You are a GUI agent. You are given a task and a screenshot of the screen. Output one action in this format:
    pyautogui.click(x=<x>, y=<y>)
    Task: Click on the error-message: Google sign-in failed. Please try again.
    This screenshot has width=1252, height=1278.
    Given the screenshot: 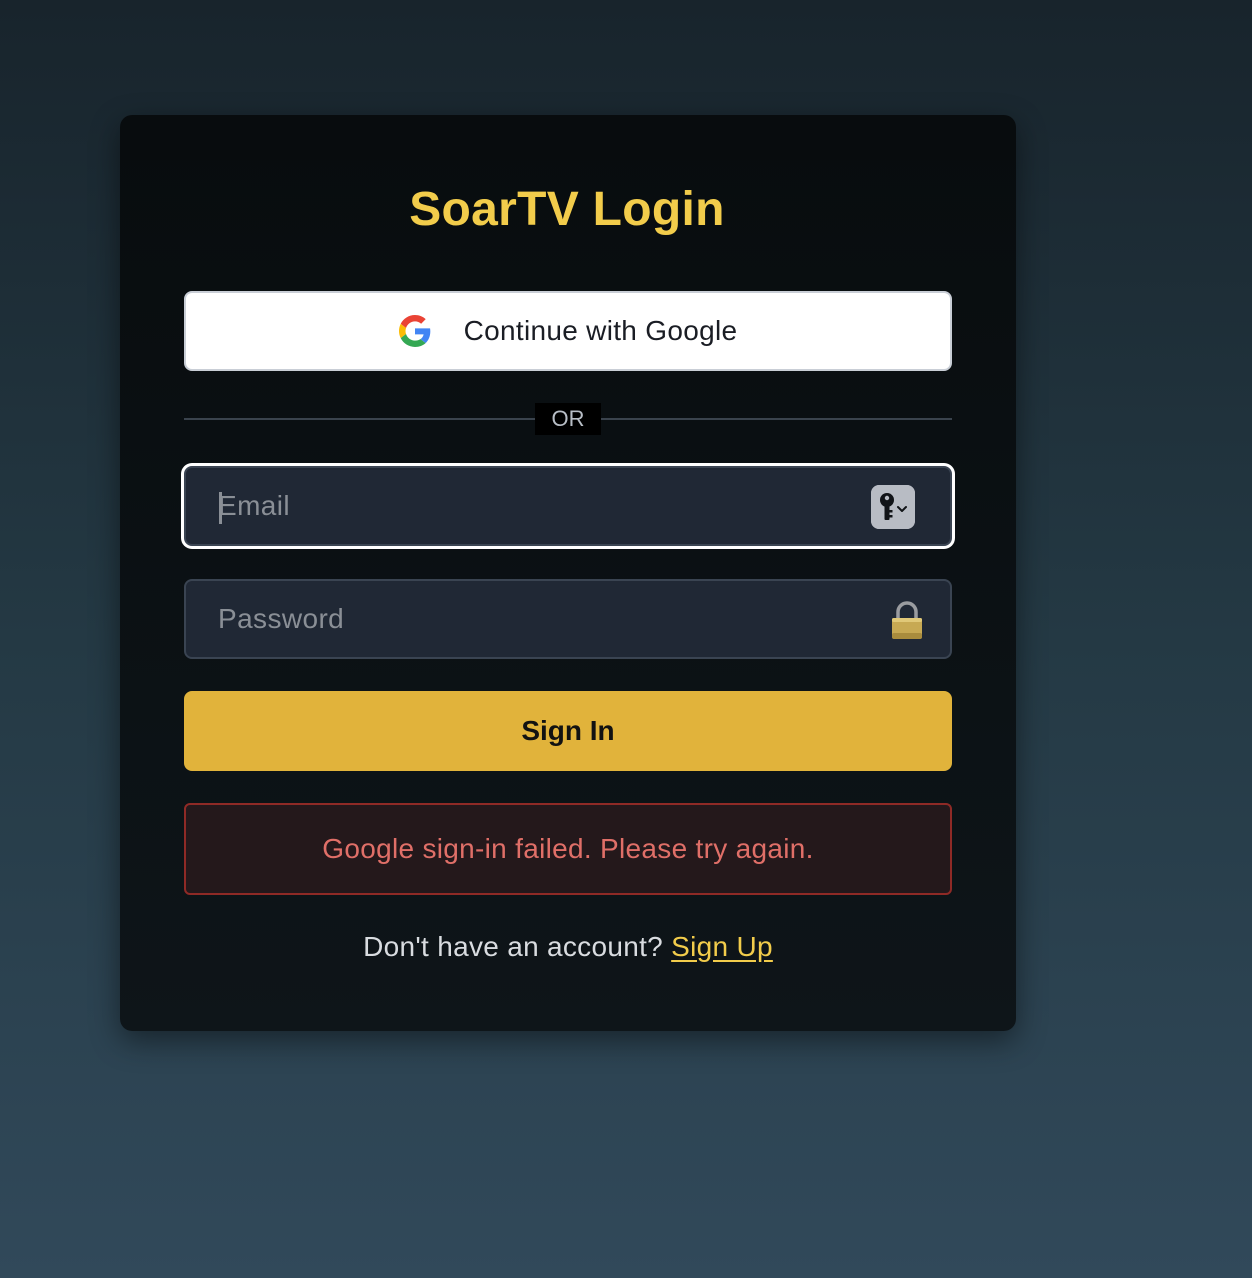 What is the action you would take?
    pyautogui.click(x=568, y=848)
    